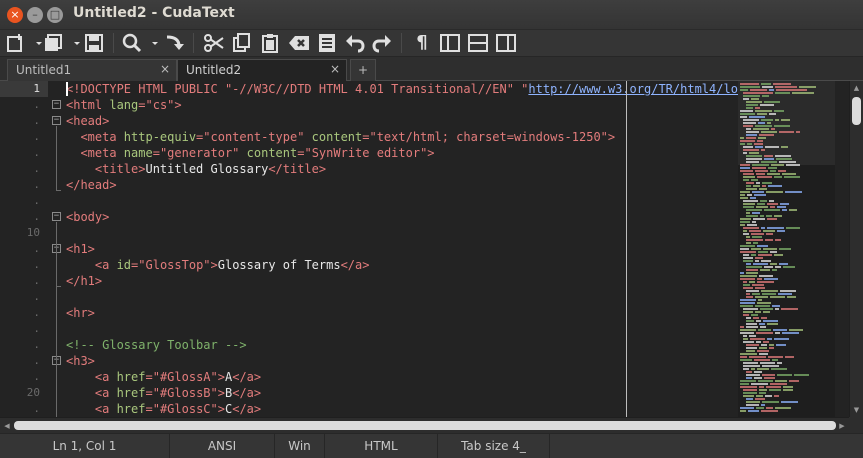 This screenshot has height=458, width=863. I want to click on line-number: 10, so click(33, 232).